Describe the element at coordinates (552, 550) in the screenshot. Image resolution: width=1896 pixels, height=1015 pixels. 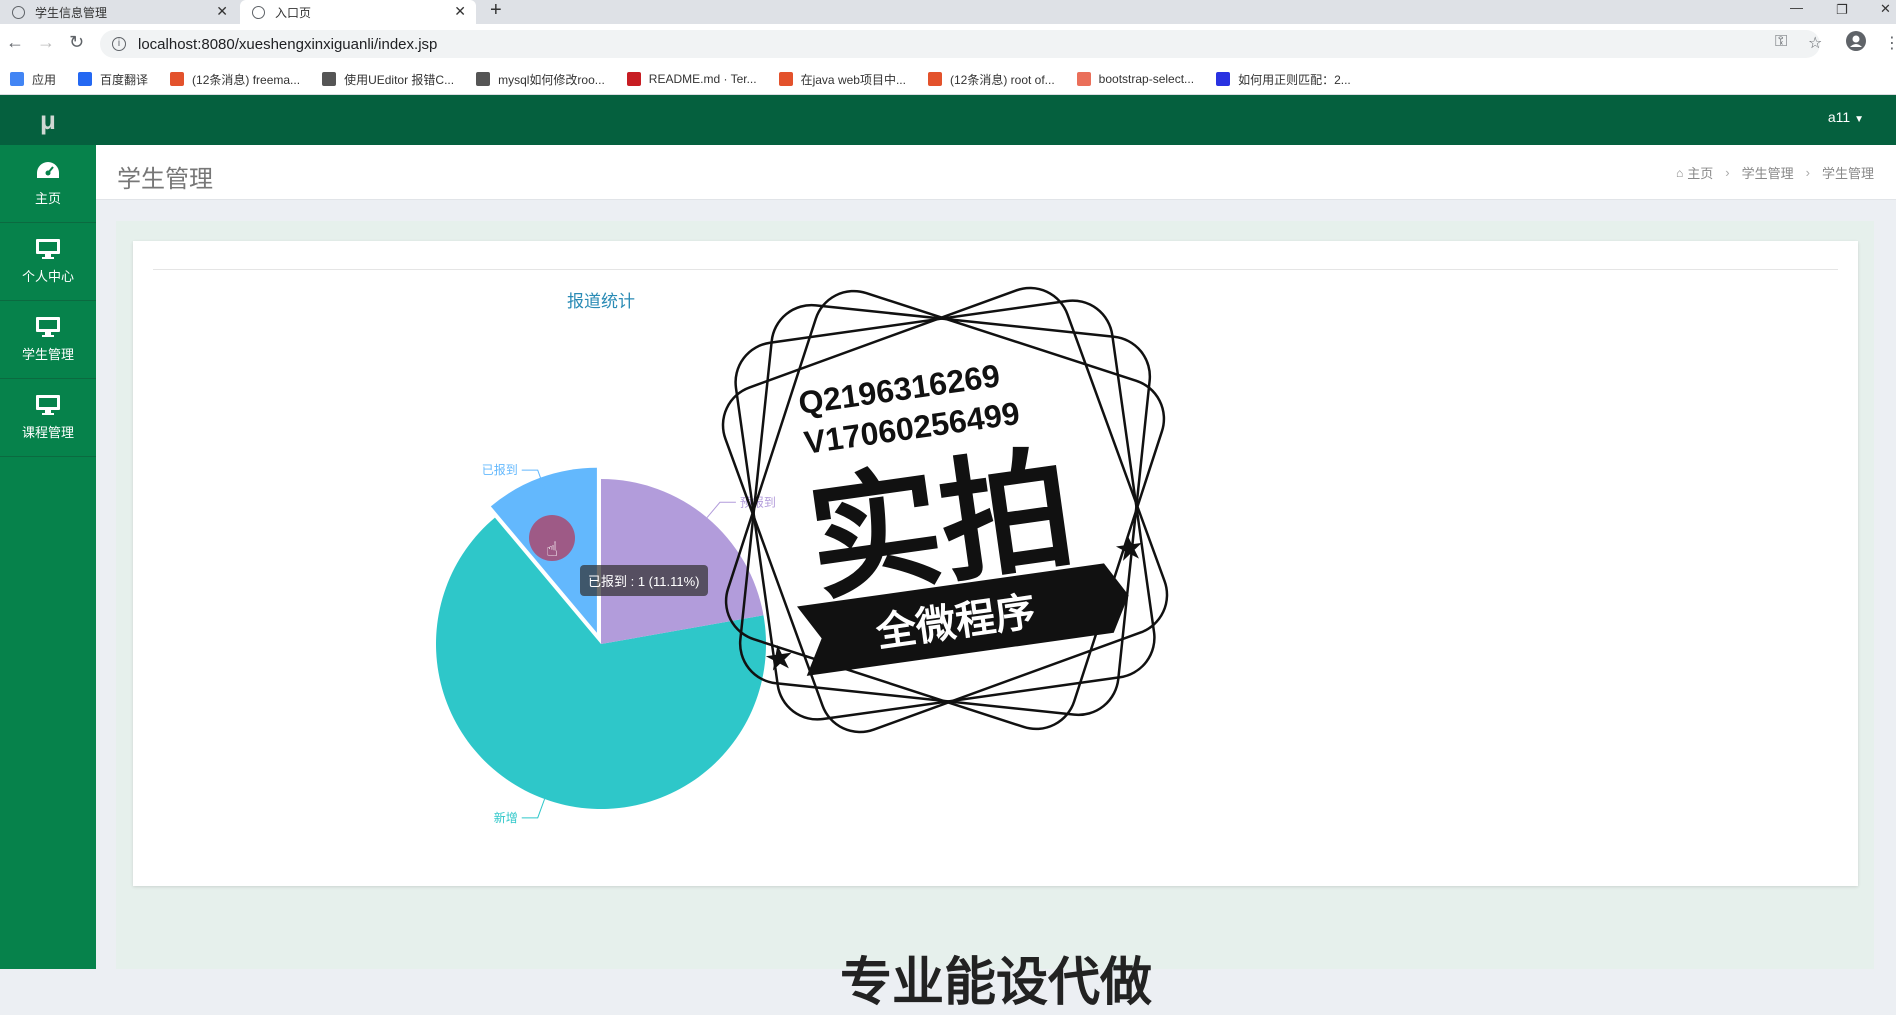
I see `hand-pointer-icon: ☝` at that location.